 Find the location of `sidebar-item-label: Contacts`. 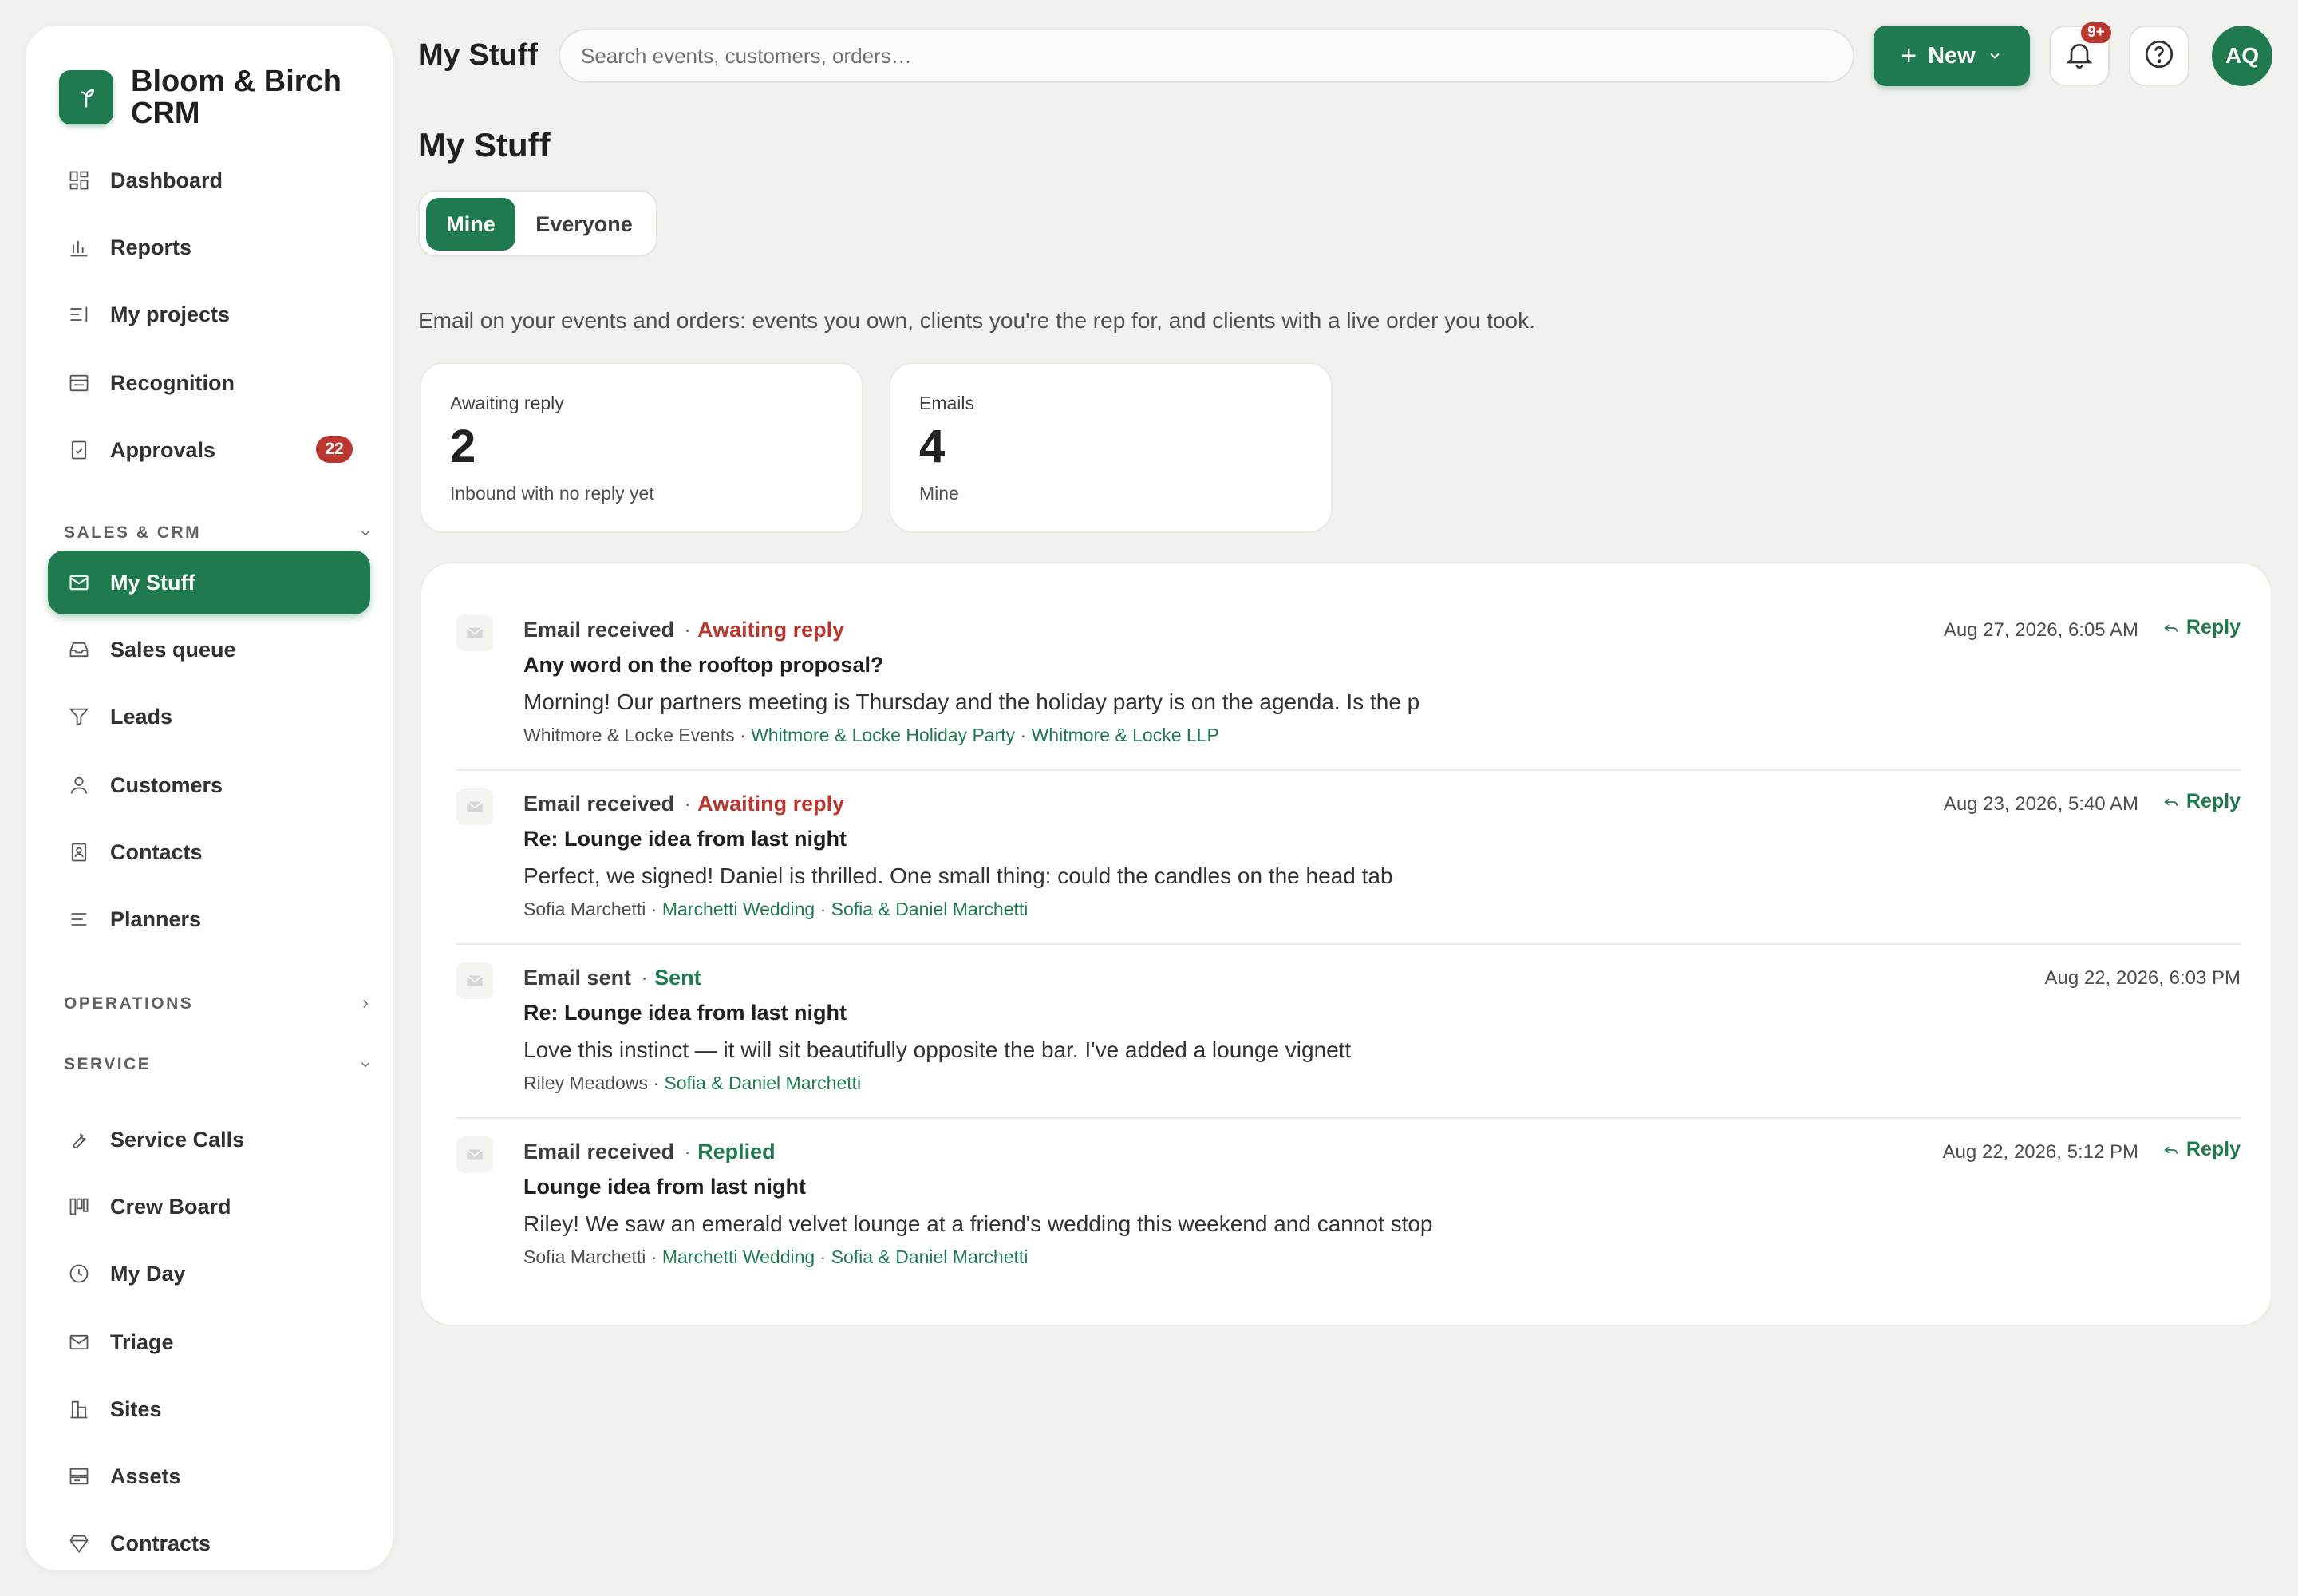

sidebar-item-label: Contacts is located at coordinates (156, 851).